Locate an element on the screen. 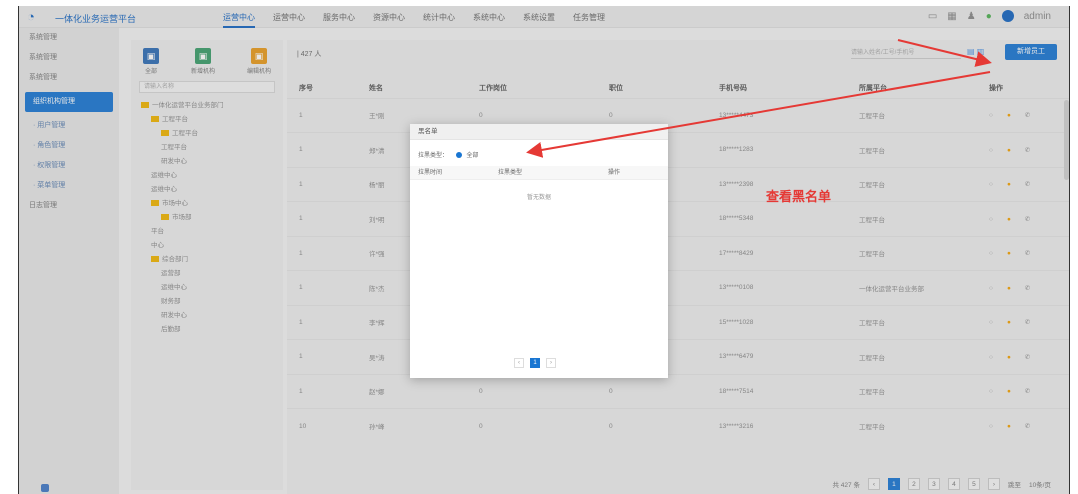  page-button: 1 is located at coordinates (535, 363).